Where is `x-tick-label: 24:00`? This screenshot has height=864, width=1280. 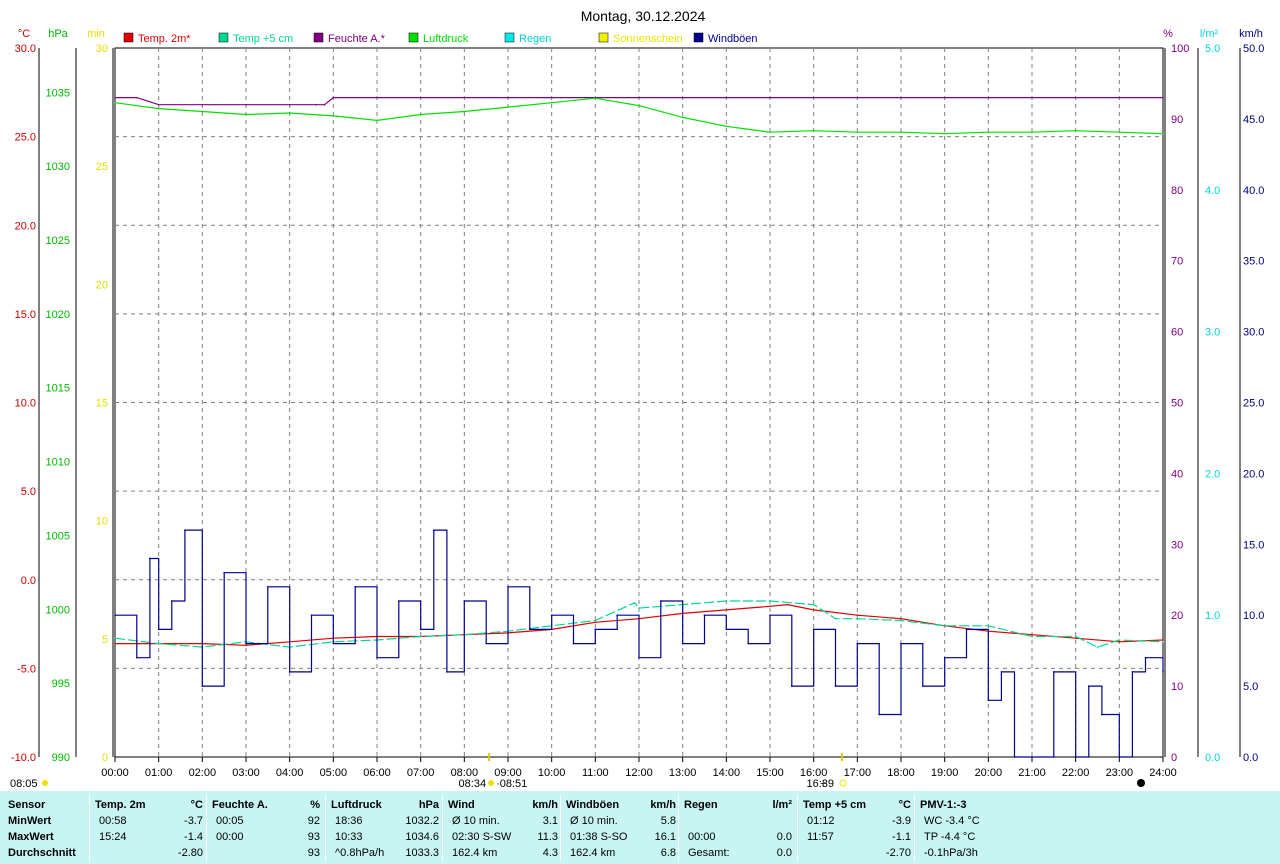
x-tick-label: 24:00 is located at coordinates (1163, 773).